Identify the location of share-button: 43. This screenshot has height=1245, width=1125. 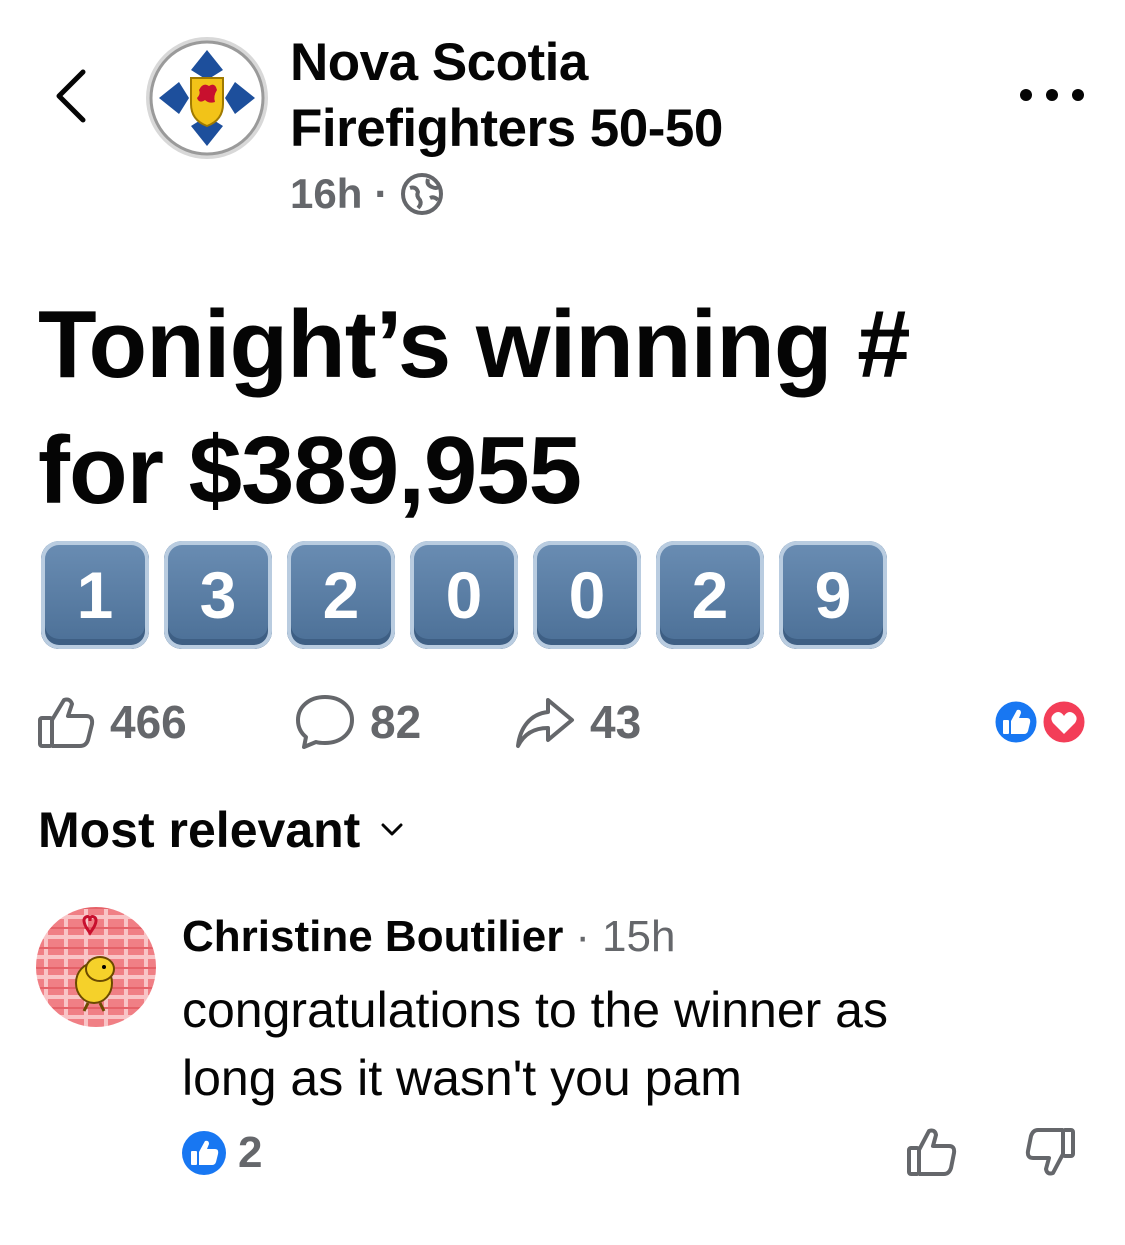
(577, 722).